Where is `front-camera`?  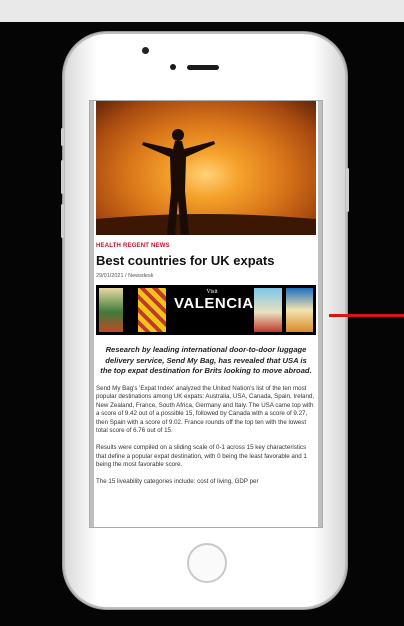 front-camera is located at coordinates (145, 50).